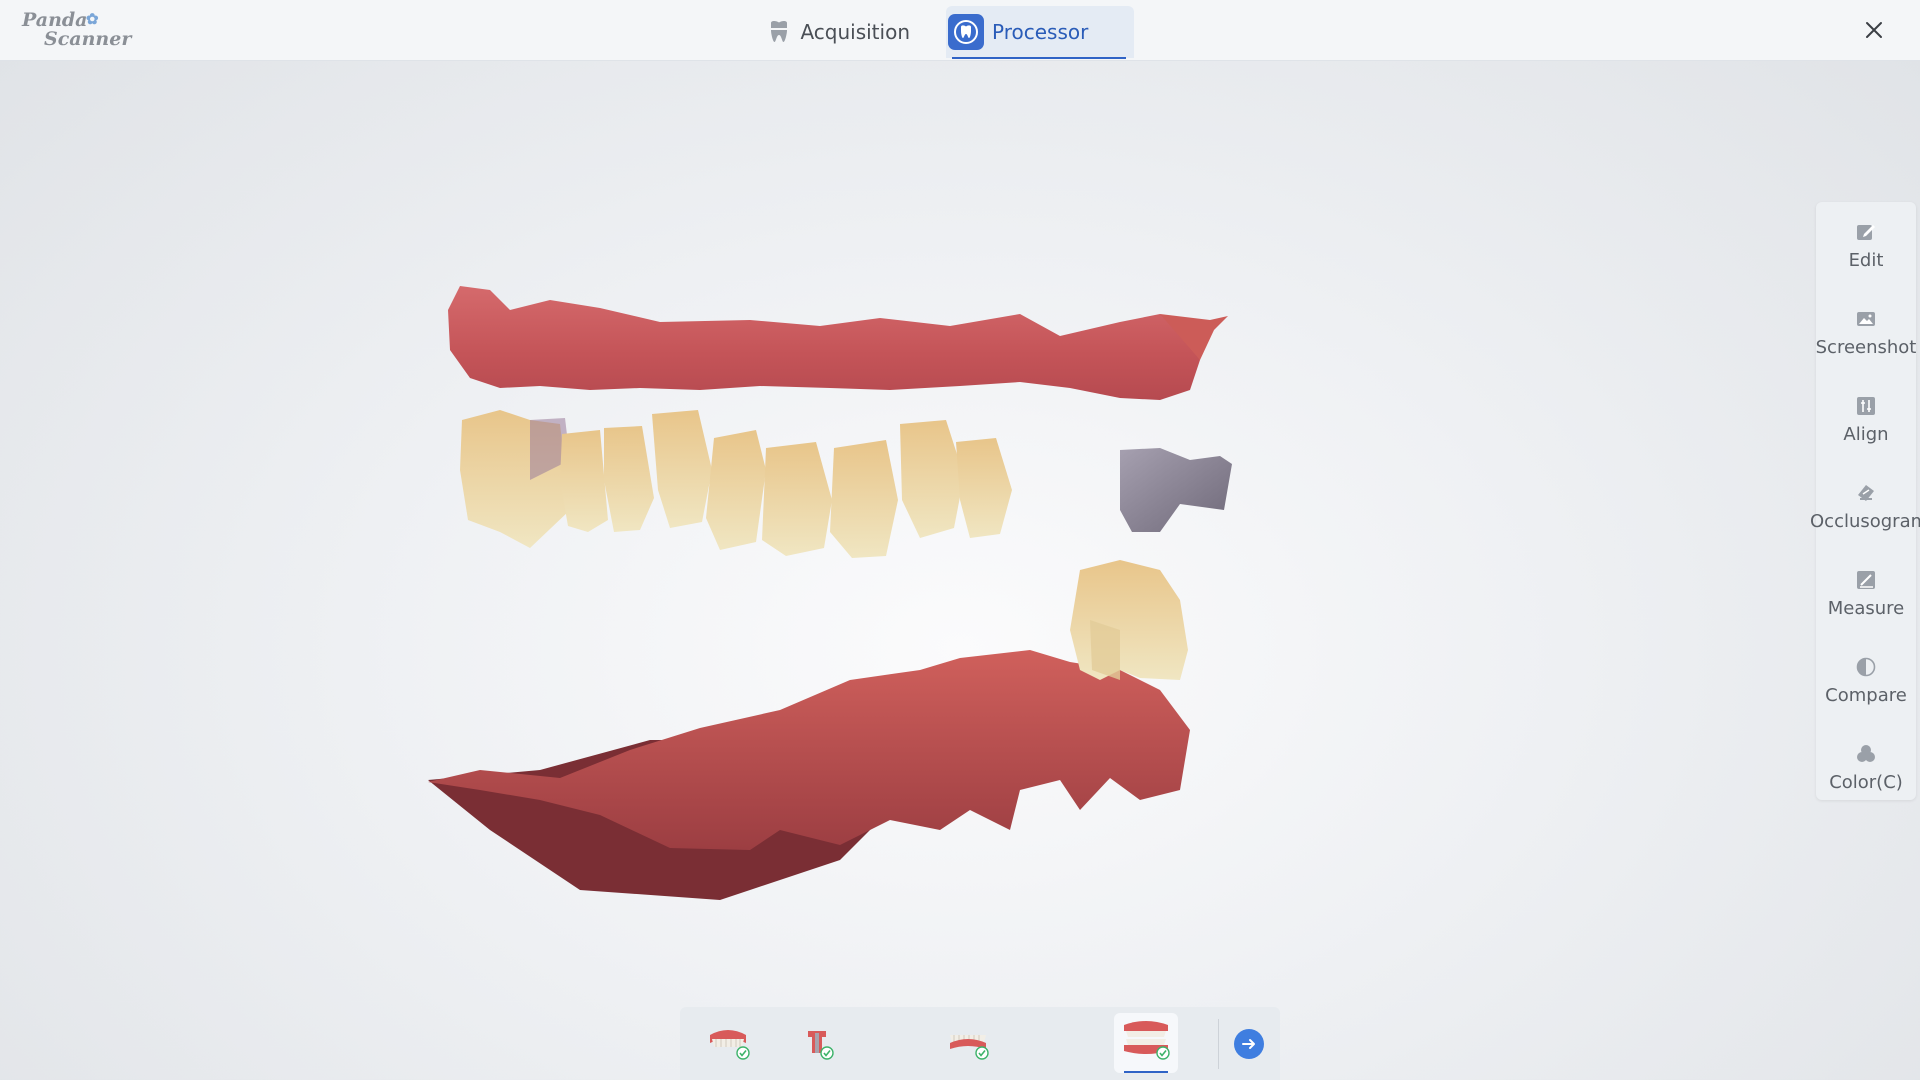  I want to click on scan-step-dock, so click(980, 1043).